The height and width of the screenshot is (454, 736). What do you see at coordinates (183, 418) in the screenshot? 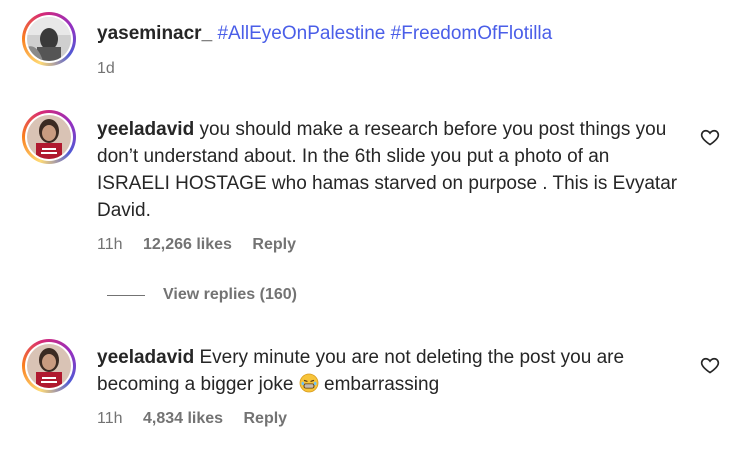
I see `like-count: 4,834 likes` at bounding box center [183, 418].